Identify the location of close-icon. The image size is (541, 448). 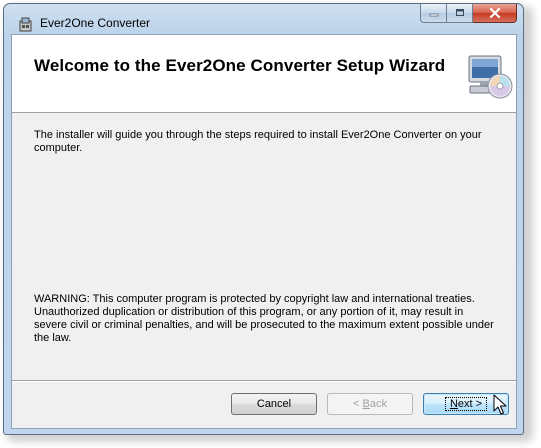
(494, 13).